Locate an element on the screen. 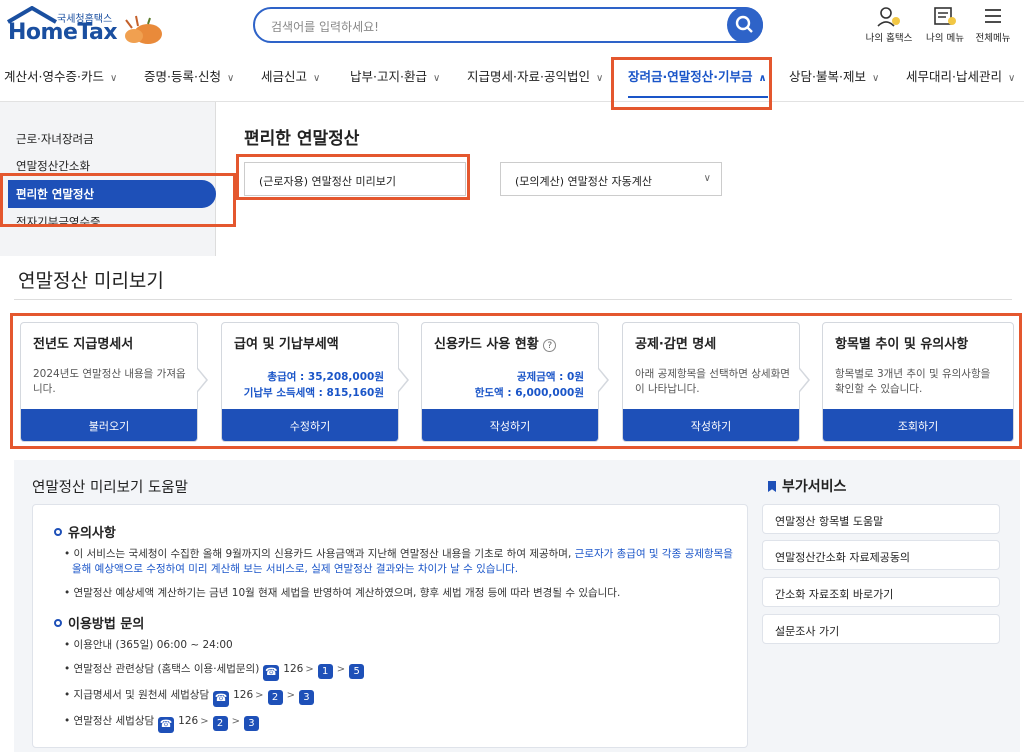  notes-heading: 유의사항 is located at coordinates (85, 531).